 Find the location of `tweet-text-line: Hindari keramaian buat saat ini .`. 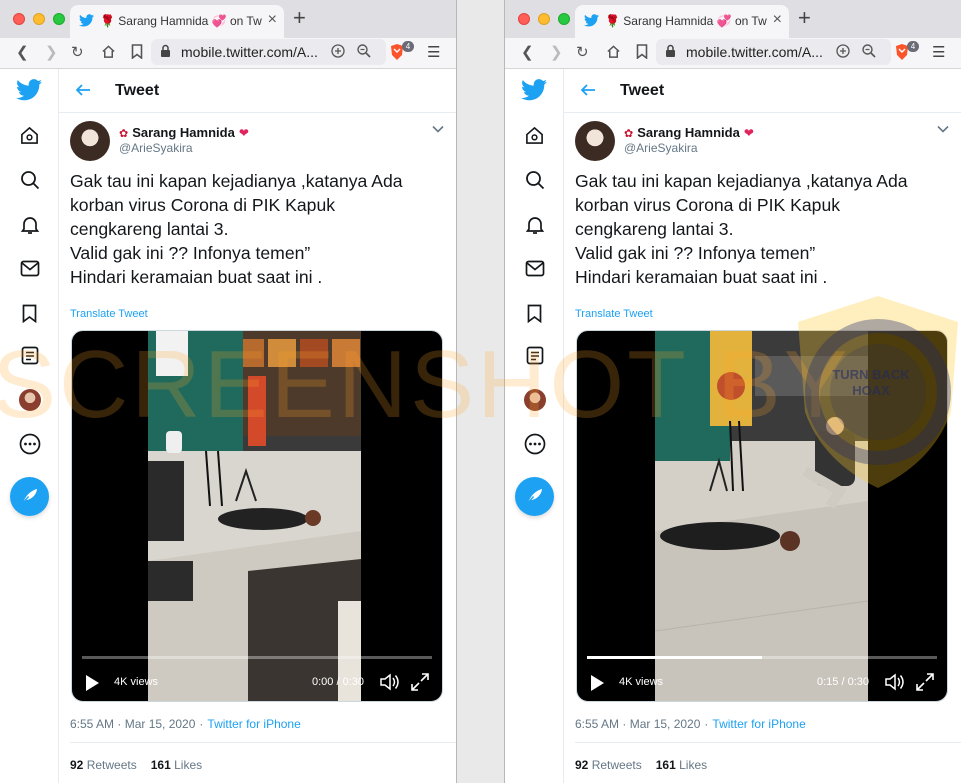

tweet-text-line: Hindari keramaian buat saat ini . is located at coordinates (701, 277).